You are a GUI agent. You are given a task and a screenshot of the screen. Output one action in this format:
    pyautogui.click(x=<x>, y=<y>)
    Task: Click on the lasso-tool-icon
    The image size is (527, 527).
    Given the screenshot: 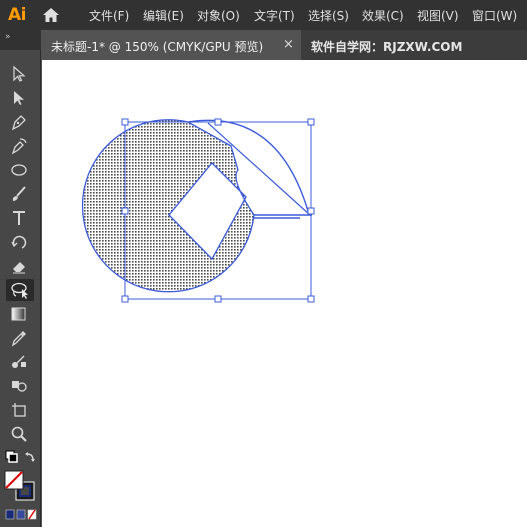 What is the action you would take?
    pyautogui.click(x=20, y=290)
    